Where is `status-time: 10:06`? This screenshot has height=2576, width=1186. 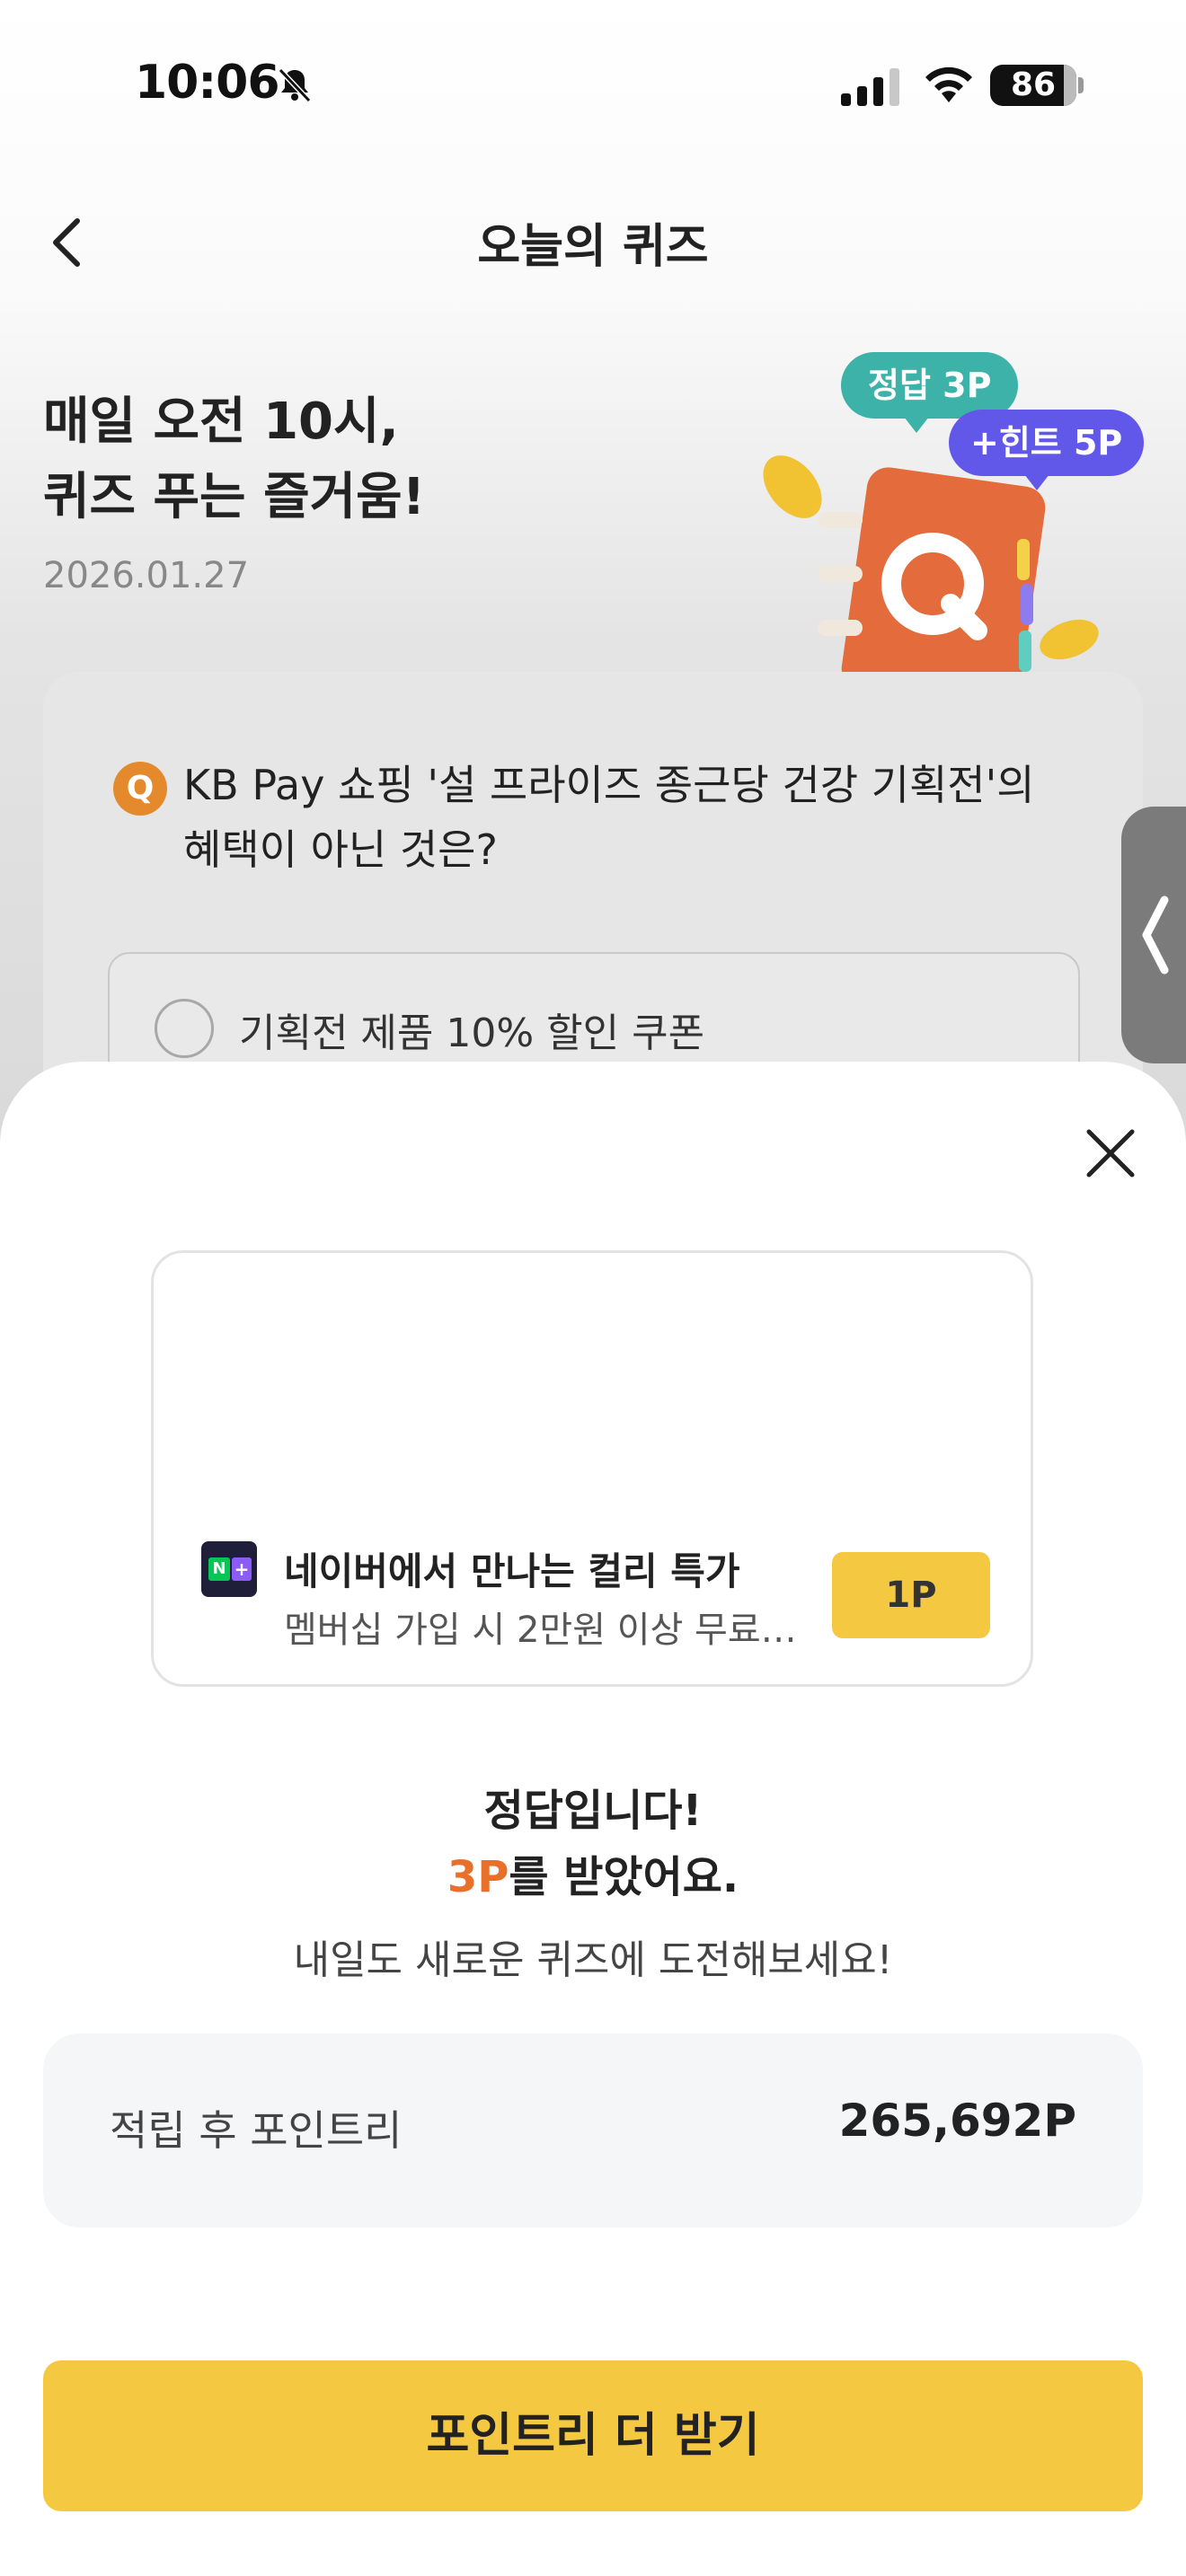 status-time: 10:06 is located at coordinates (207, 83).